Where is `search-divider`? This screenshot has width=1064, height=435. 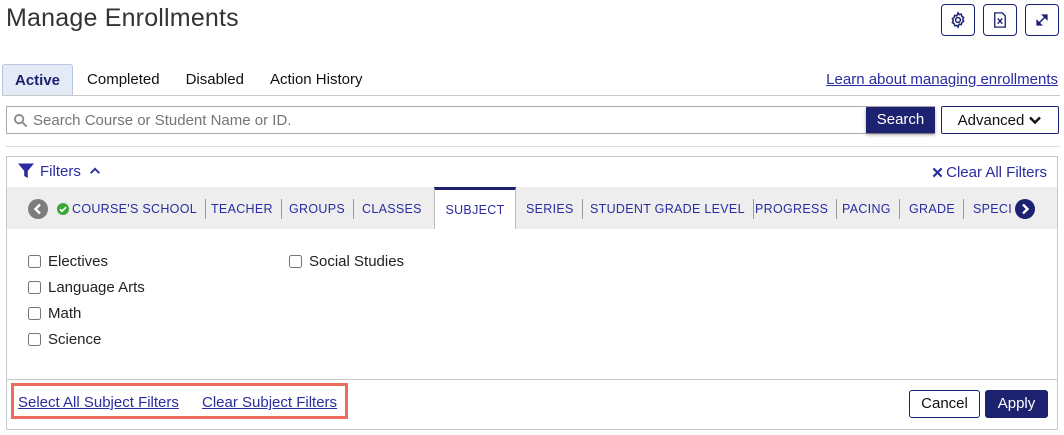
search-divider is located at coordinates (533, 146).